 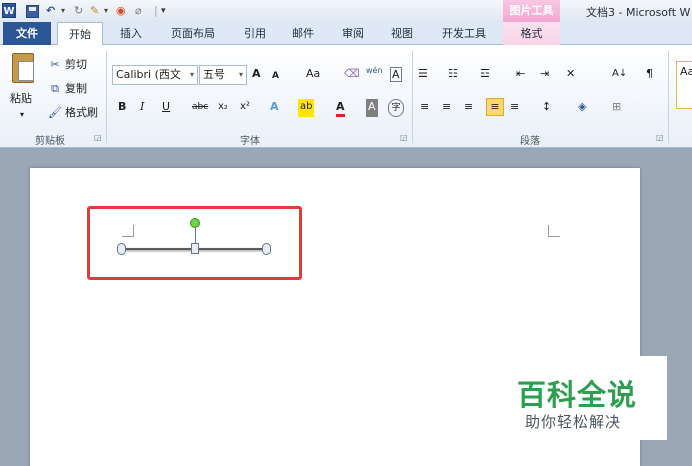 What do you see at coordinates (468, 108) in the screenshot?
I see `align-right-icon: ≡` at bounding box center [468, 108].